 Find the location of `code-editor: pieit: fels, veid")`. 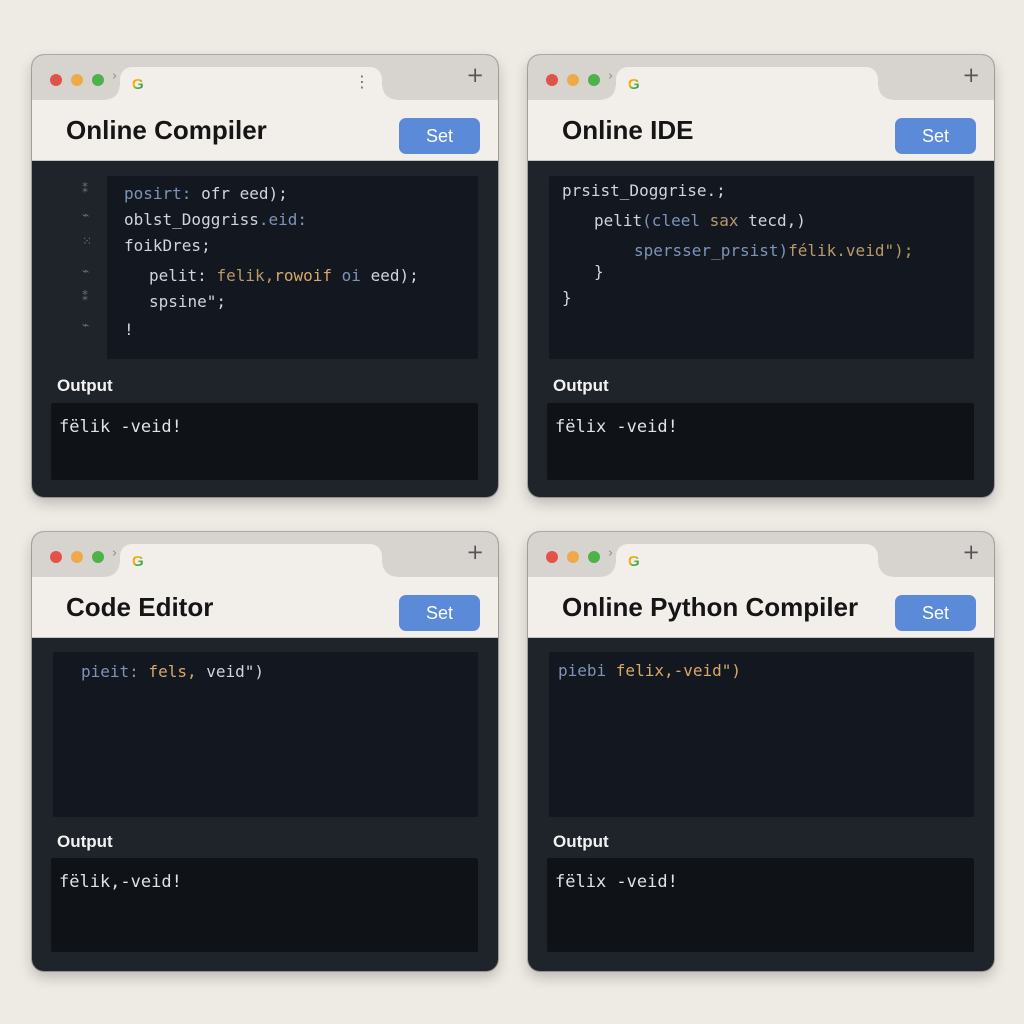

code-editor: pieit: fels, veid") is located at coordinates (265, 734).